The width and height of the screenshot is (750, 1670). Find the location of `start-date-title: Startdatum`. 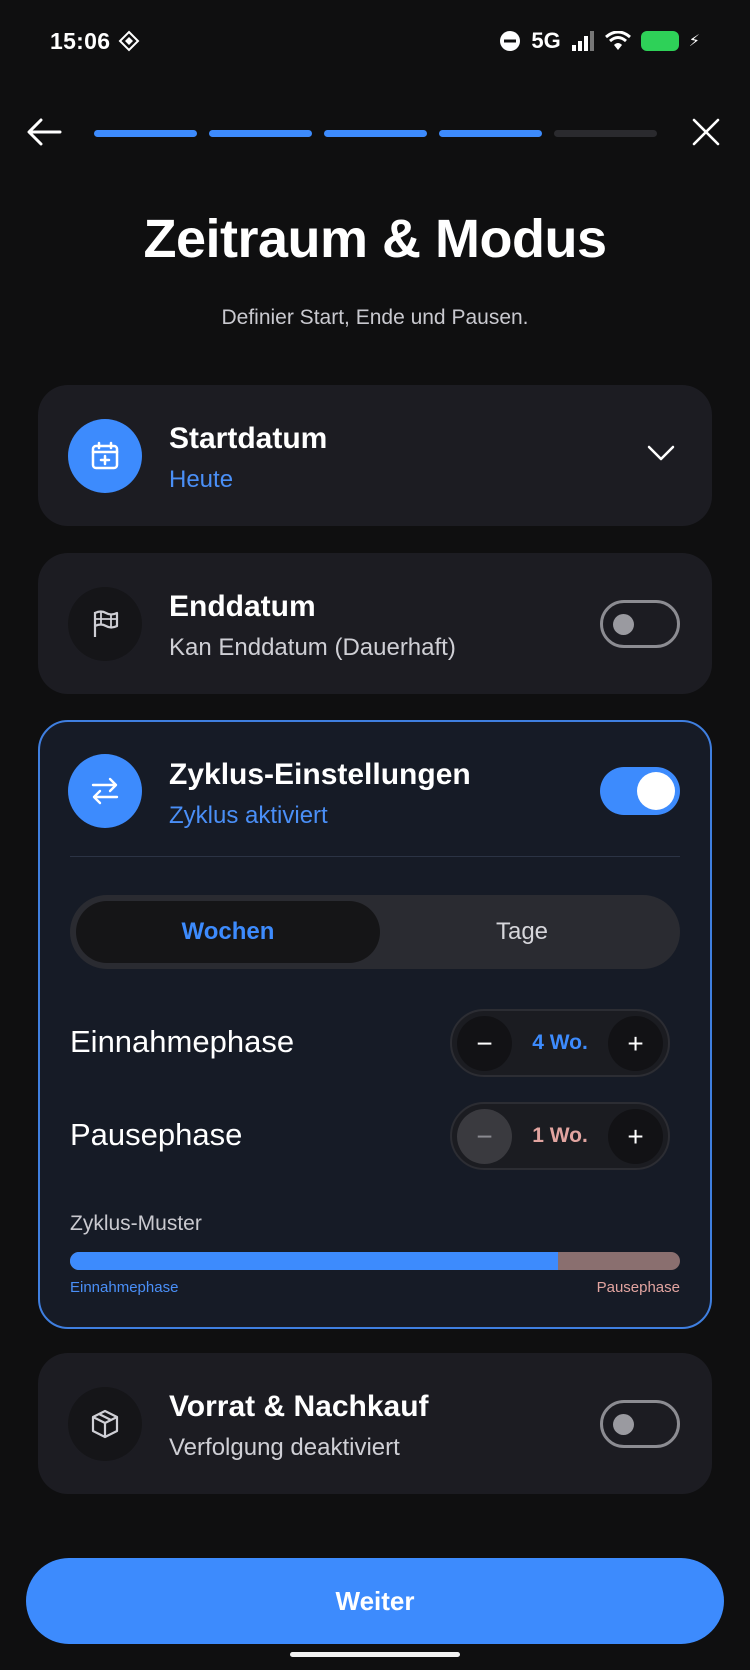

start-date-title: Startdatum is located at coordinates (248, 438).